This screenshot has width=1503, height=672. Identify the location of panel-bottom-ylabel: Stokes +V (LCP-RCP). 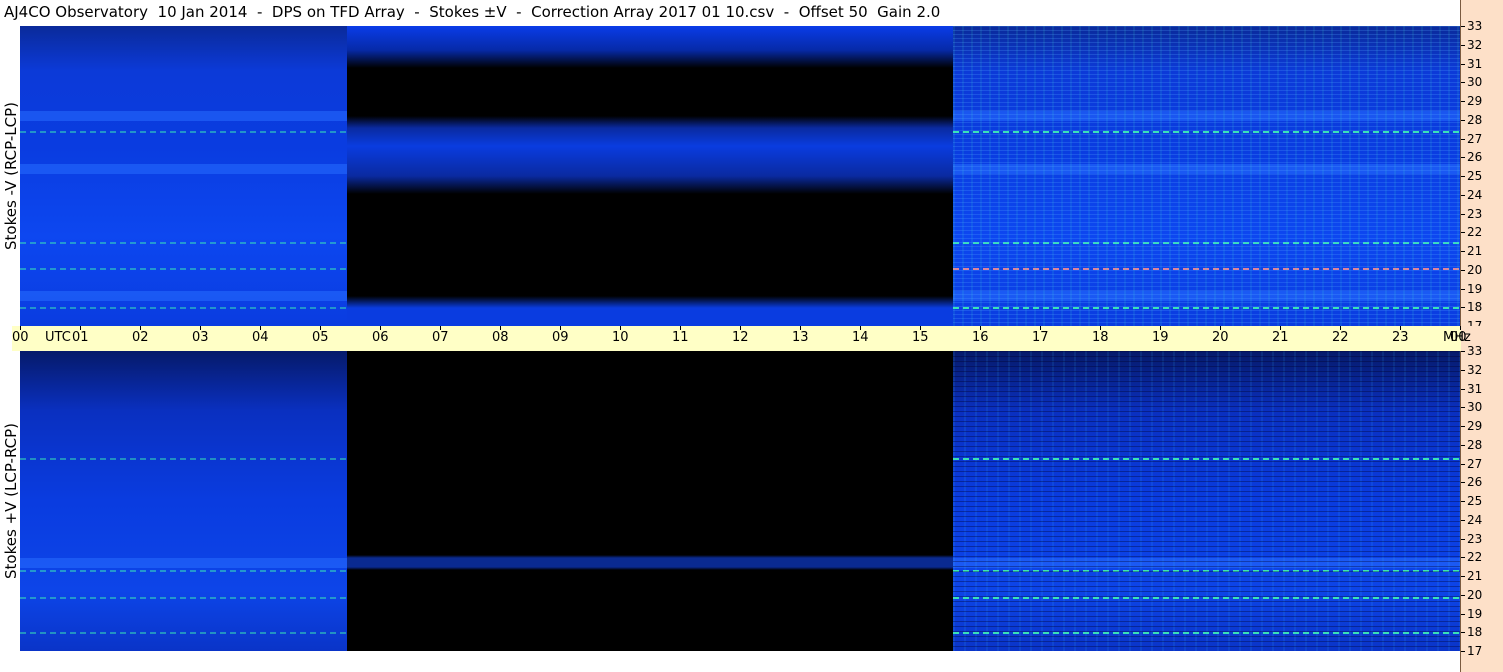
(11, 501).